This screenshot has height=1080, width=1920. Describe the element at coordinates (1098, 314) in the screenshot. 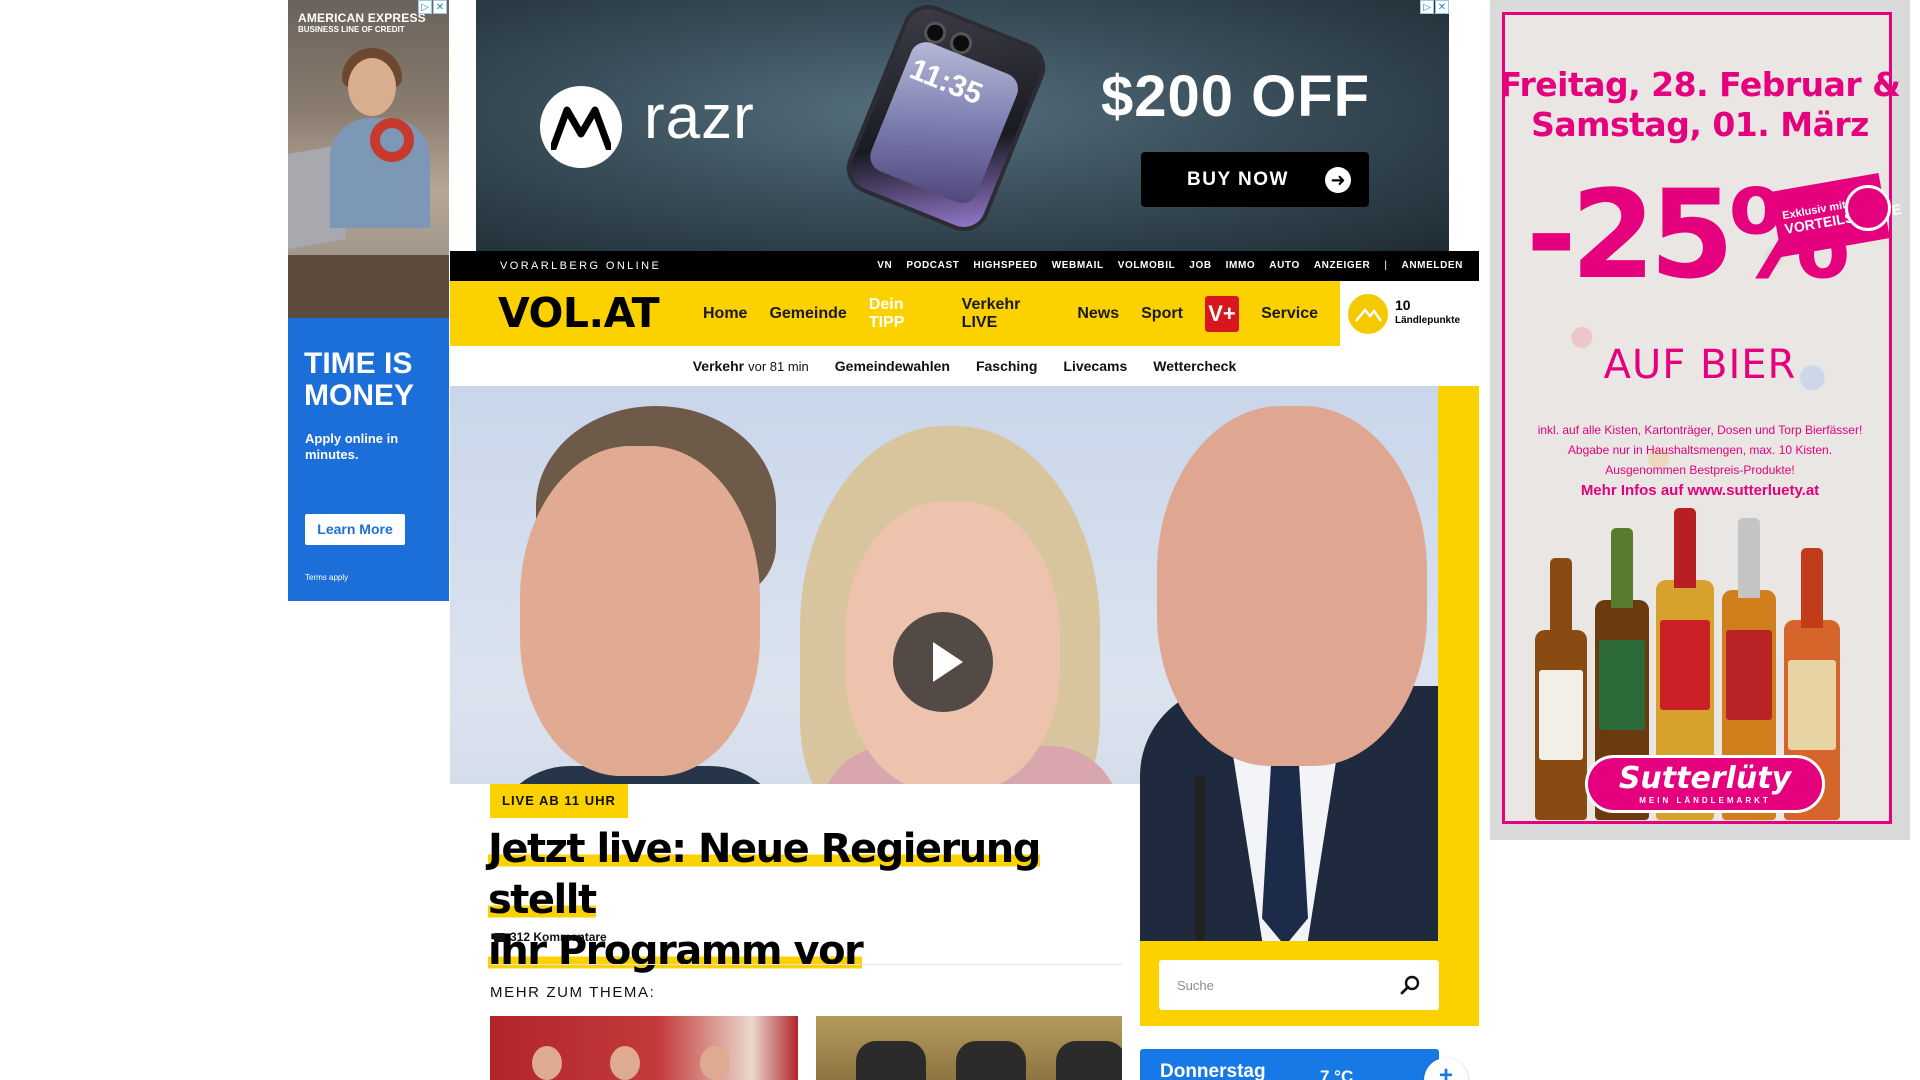

I see `nav-news: News` at that location.